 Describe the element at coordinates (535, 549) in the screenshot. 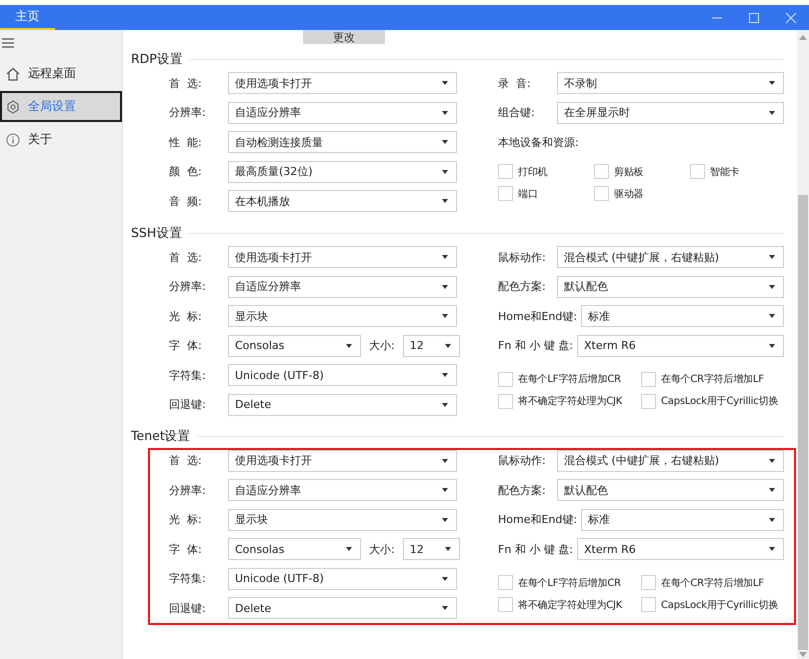

I see `field-label: Fn 和 小 键 盘:` at that location.